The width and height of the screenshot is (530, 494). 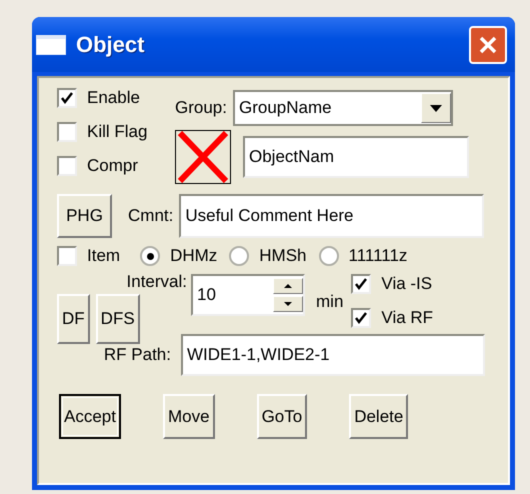 I want to click on window-icon, so click(x=51, y=44).